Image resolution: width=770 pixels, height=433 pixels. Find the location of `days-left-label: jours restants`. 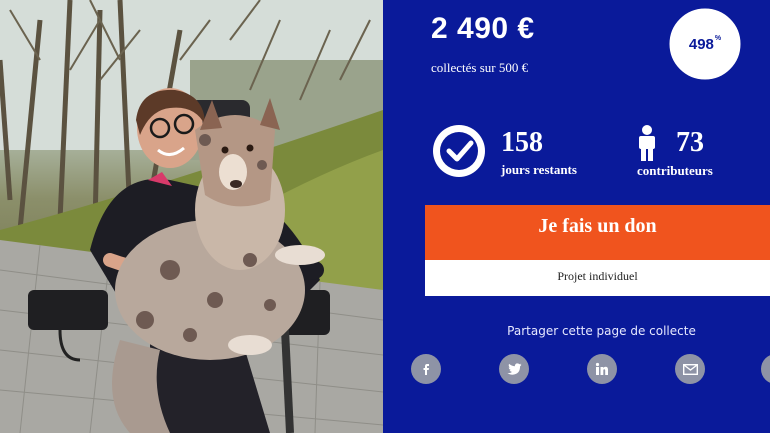

days-left-label: jours restants is located at coordinates (539, 169).